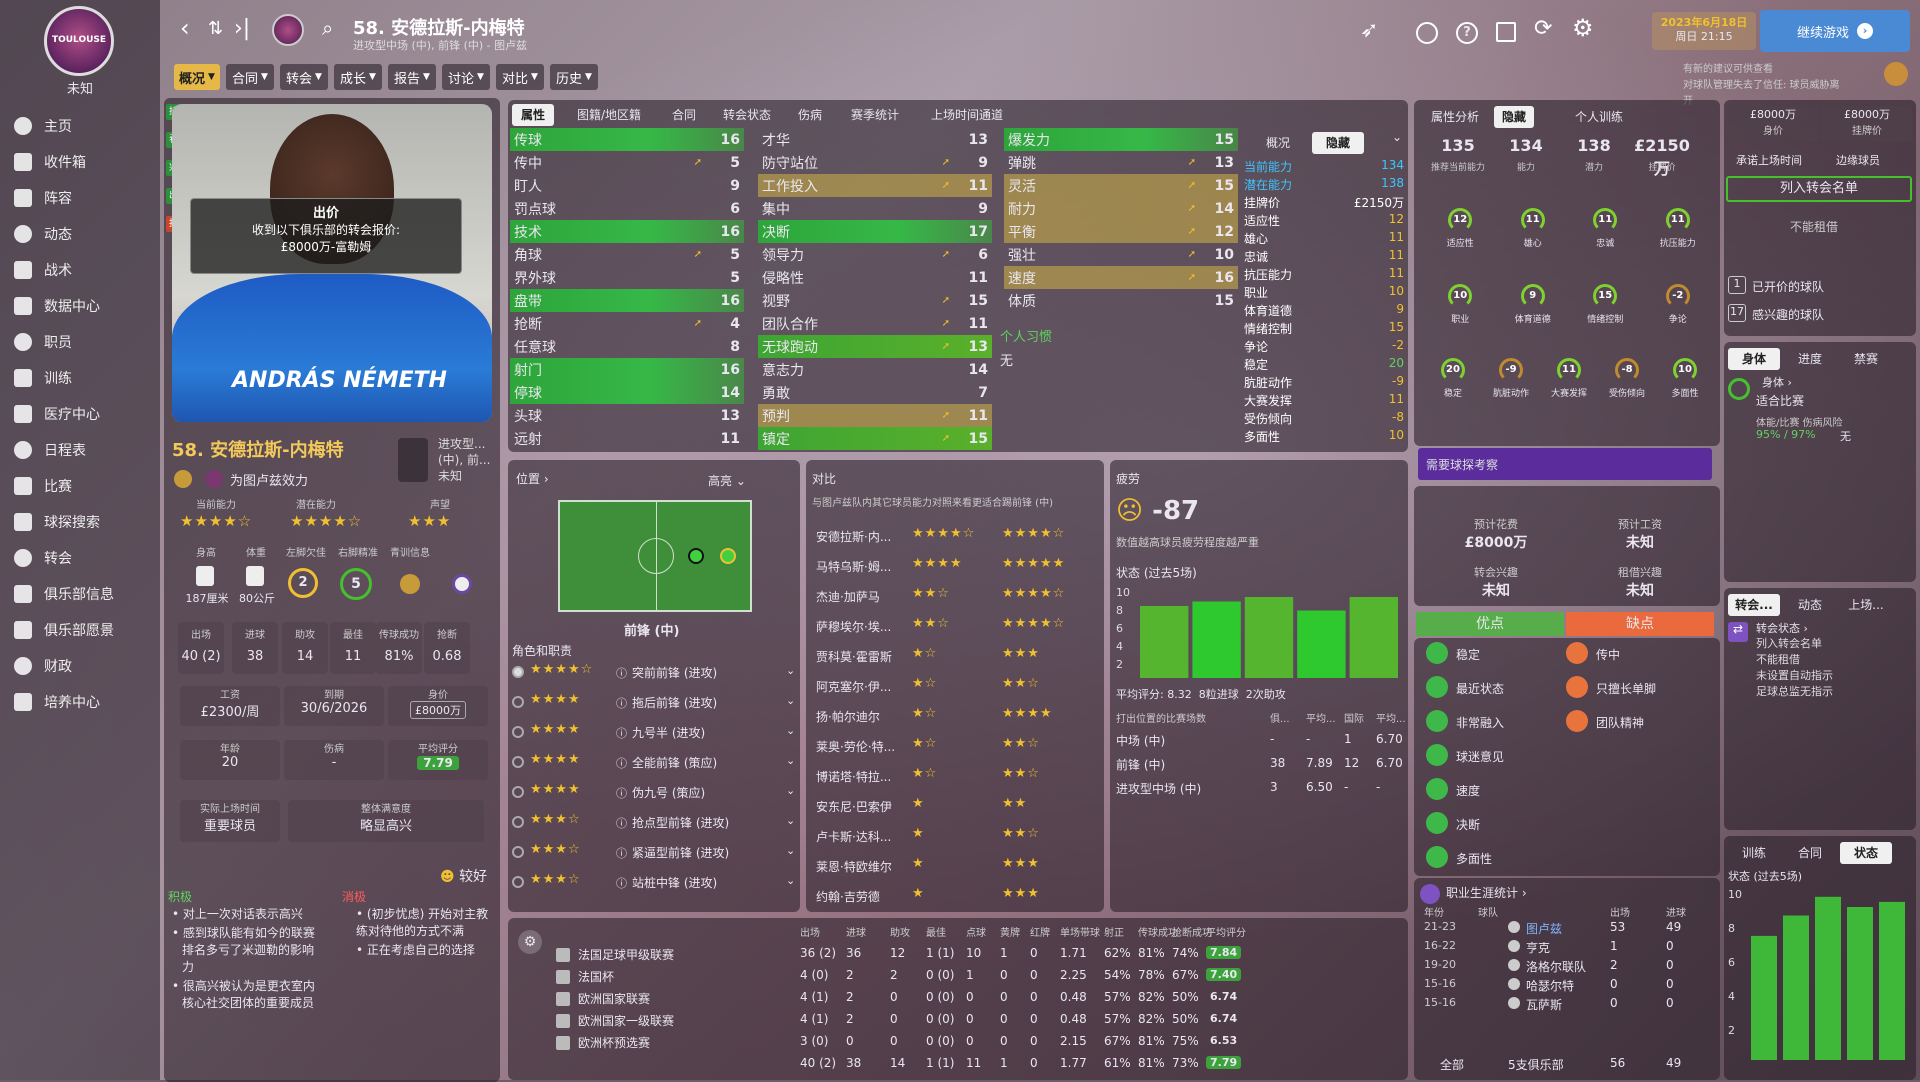  What do you see at coordinates (862, 716) in the screenshot?
I see `compare-player-name: 扬·帕尔迪尔` at bounding box center [862, 716].